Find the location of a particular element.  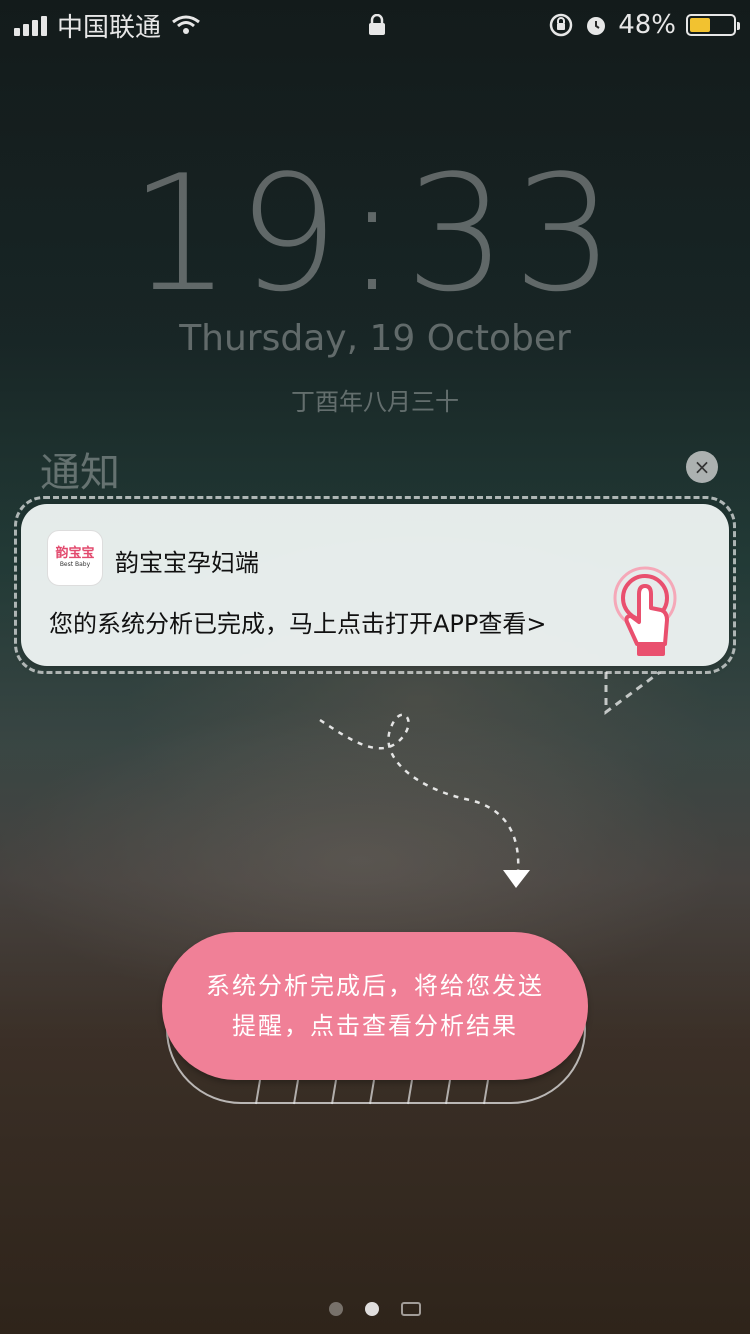

notifications-heading: 通知 is located at coordinates (80, 473).